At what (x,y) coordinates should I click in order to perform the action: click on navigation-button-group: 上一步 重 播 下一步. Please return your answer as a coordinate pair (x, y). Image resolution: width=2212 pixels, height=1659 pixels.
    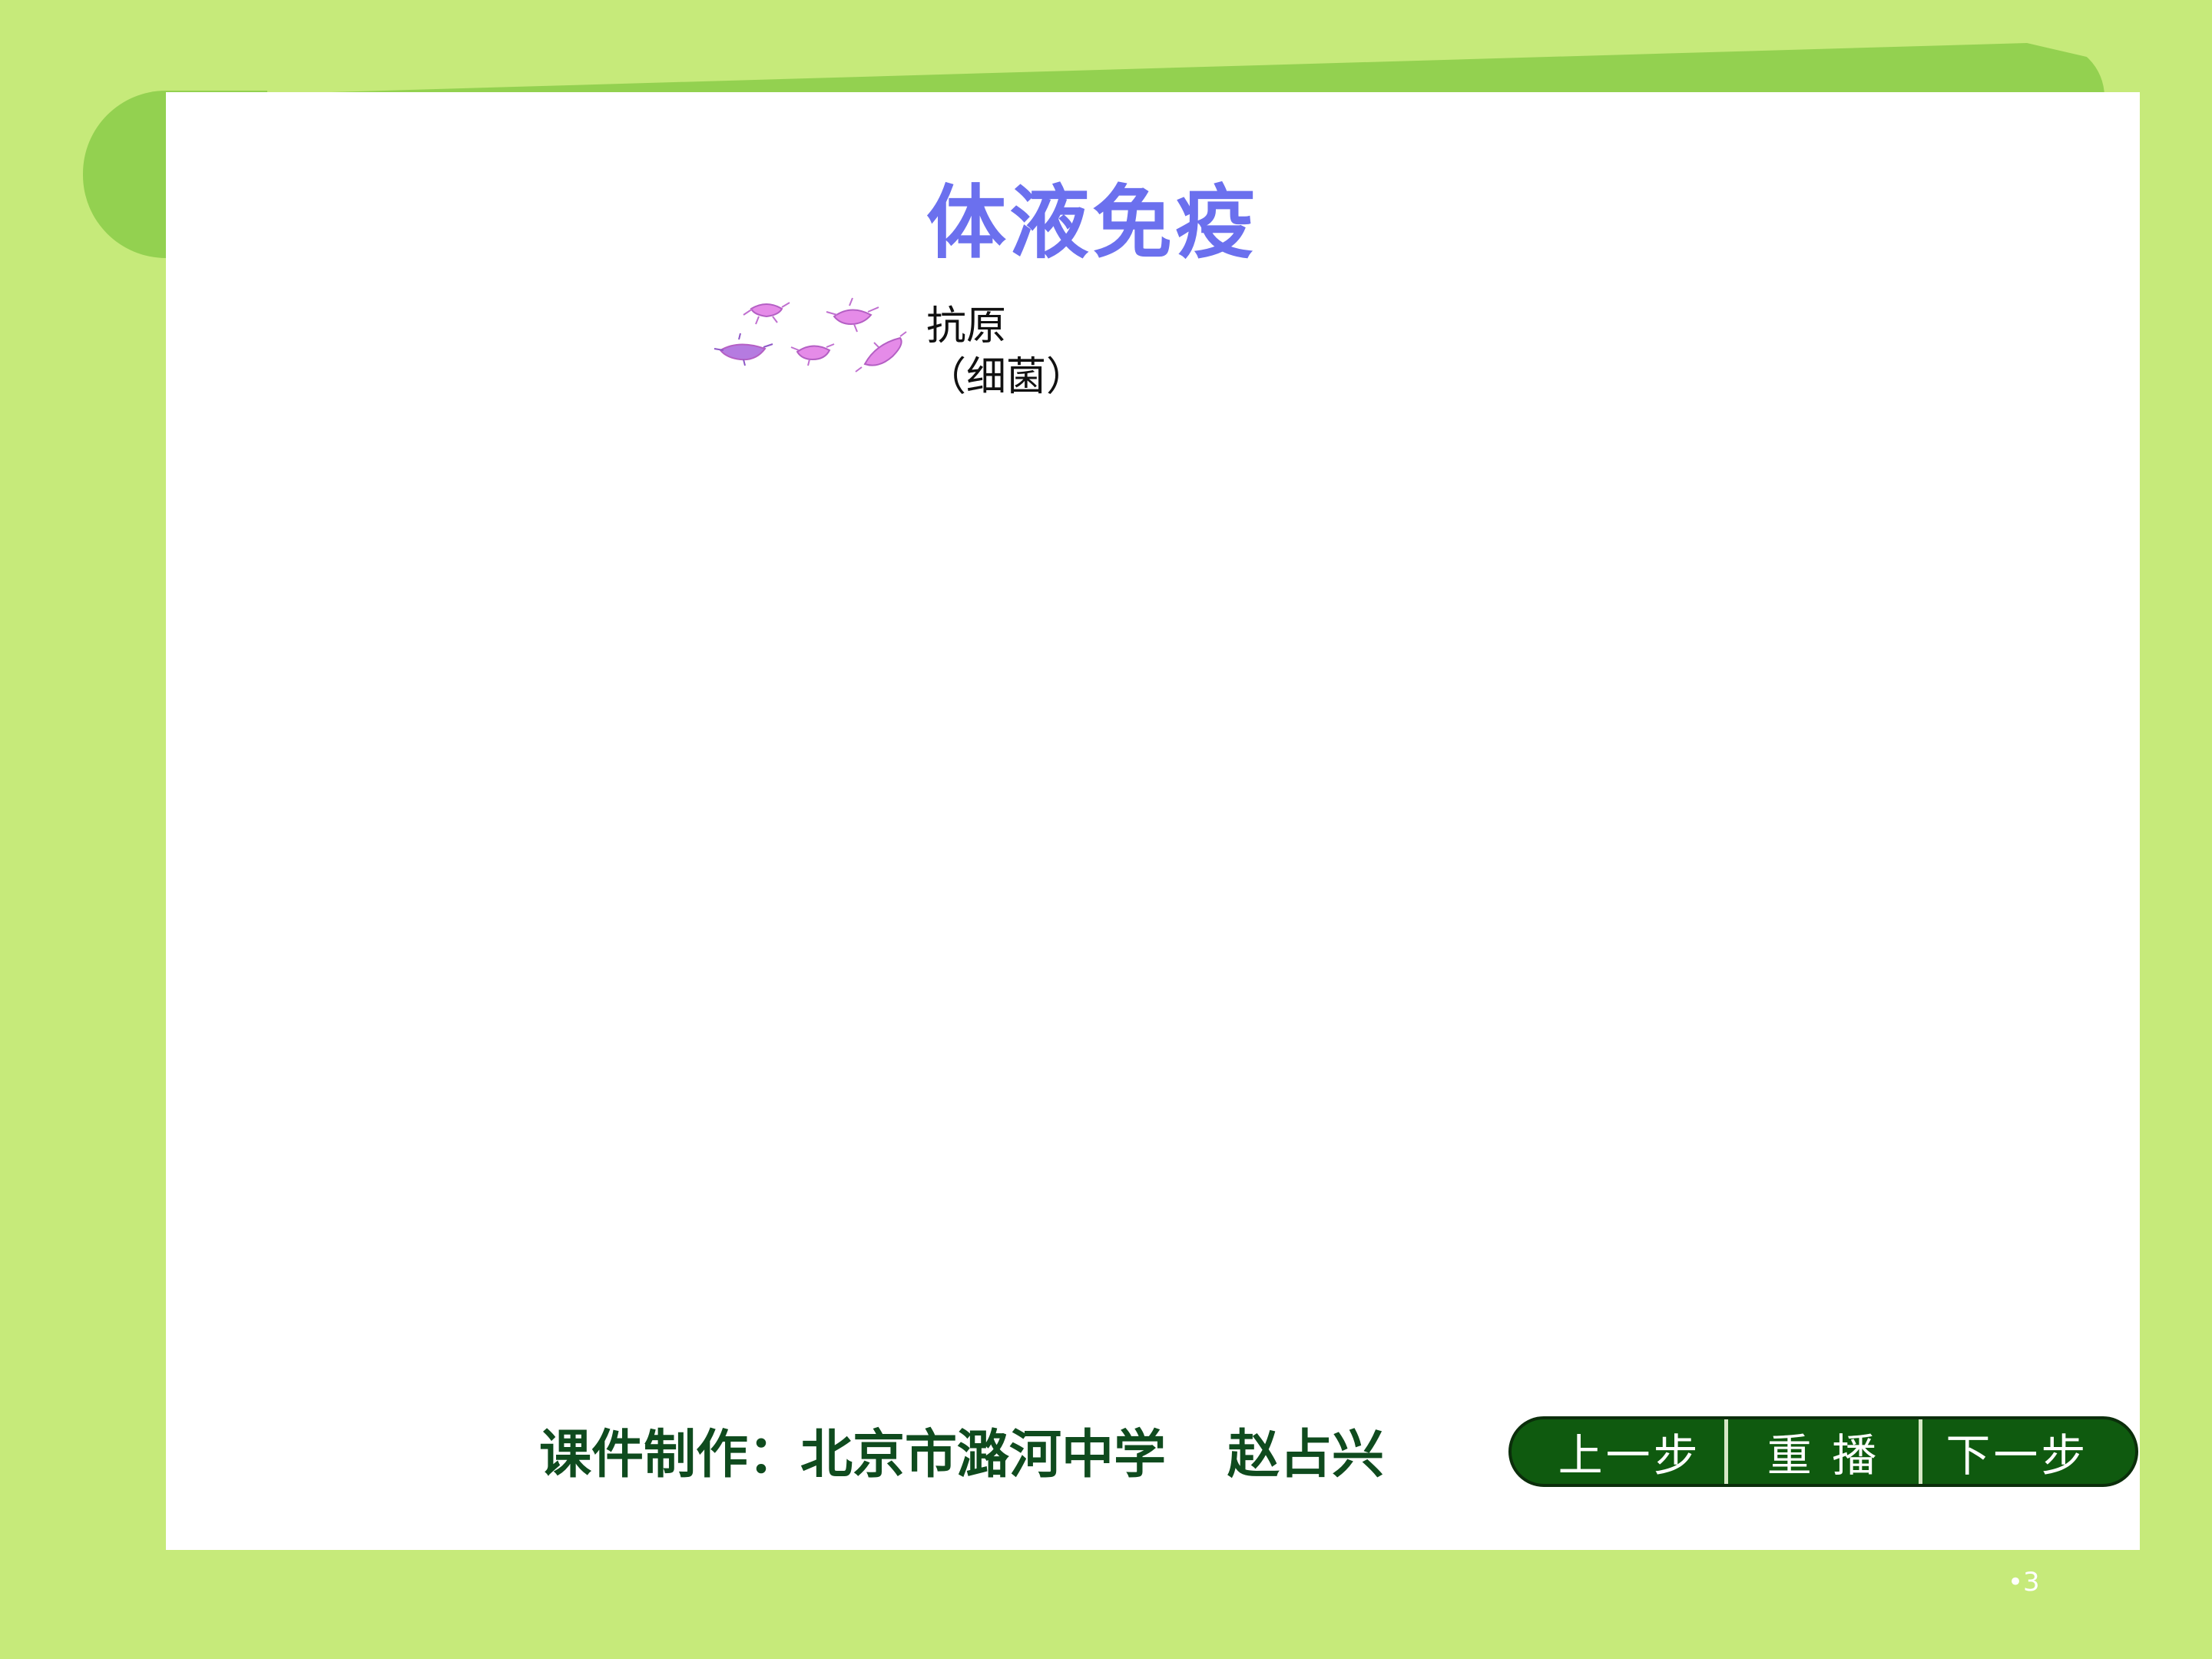
    Looking at the image, I should click on (1823, 1452).